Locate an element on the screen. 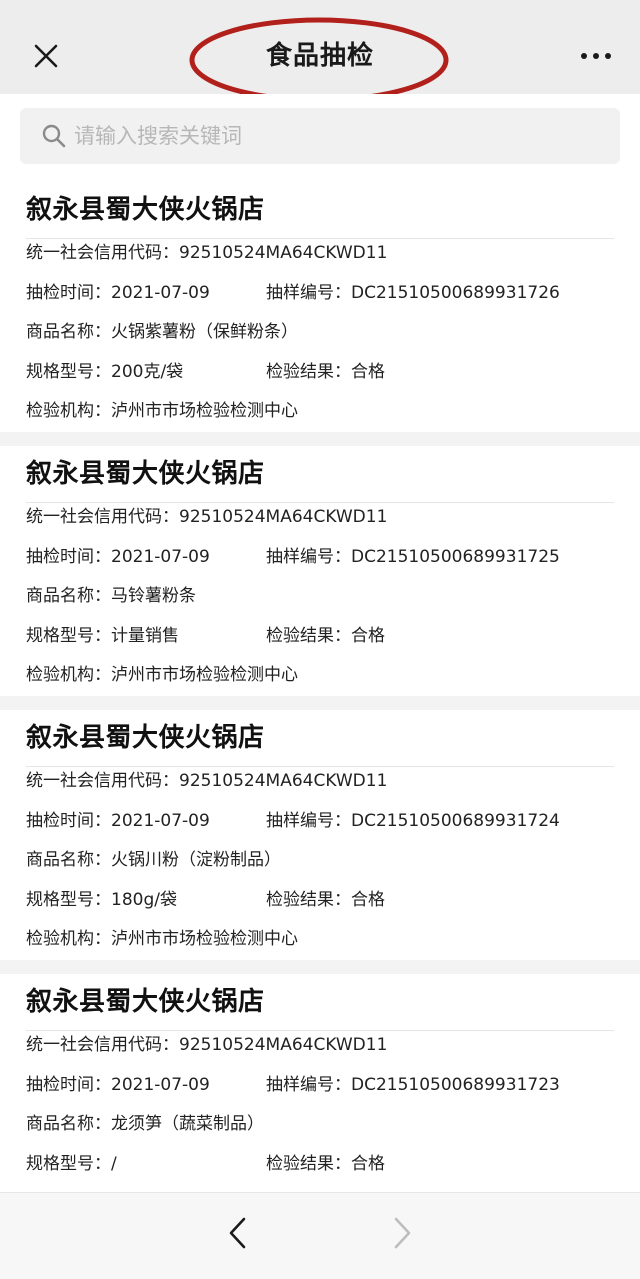 The width and height of the screenshot is (640, 1279). sample-number-value: DC21510500689931725 is located at coordinates (455, 557).